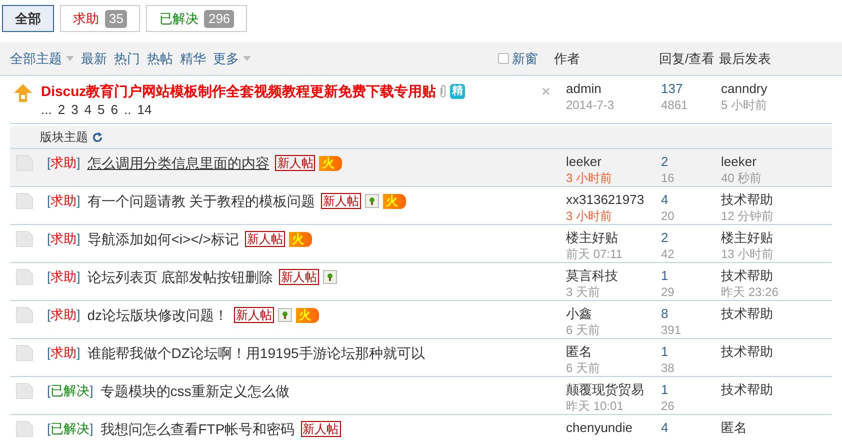 The height and width of the screenshot is (444, 842). I want to click on count-badge: 296, so click(219, 19).